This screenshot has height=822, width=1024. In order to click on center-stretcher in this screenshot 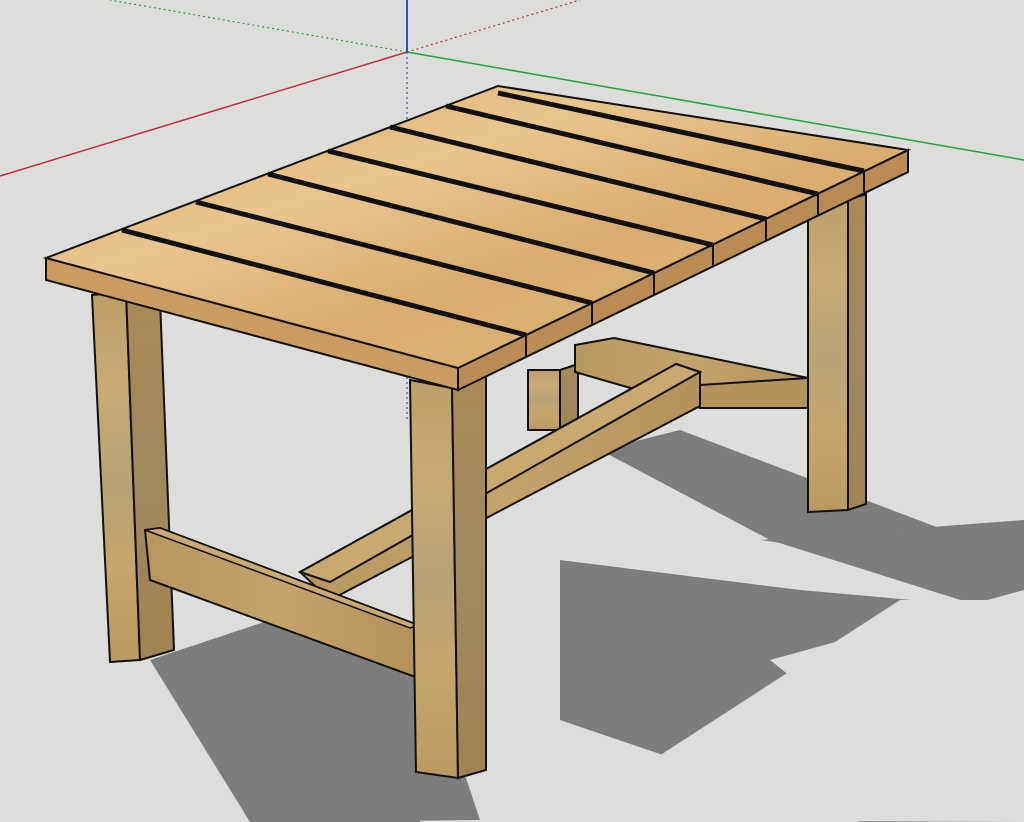, I will do `click(500, 482)`.